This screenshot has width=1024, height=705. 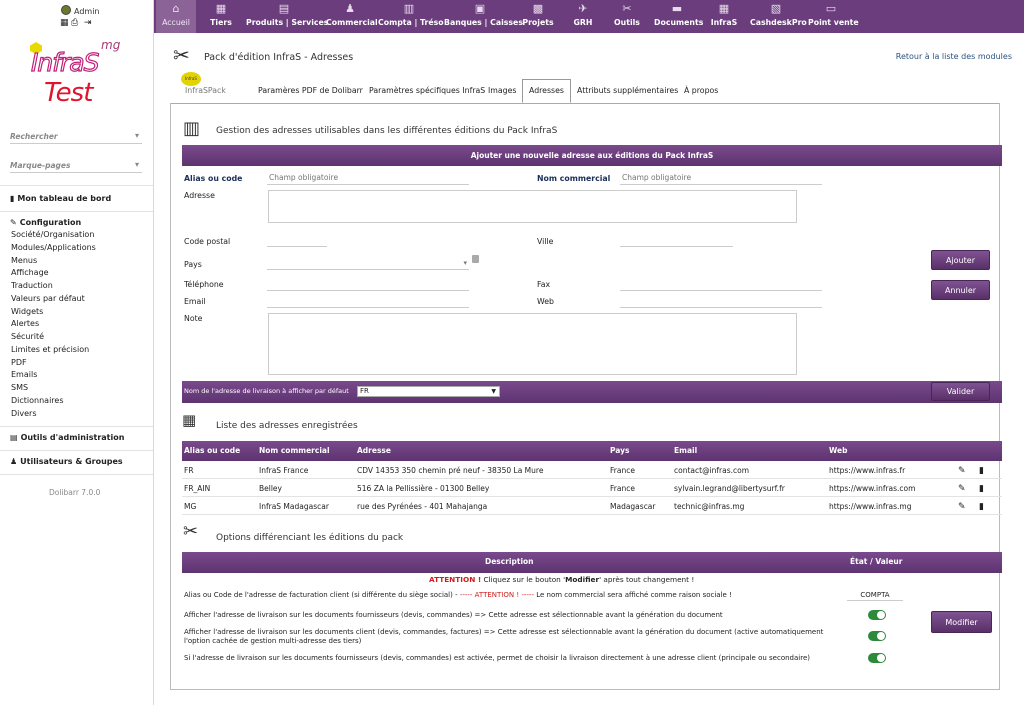 What do you see at coordinates (721, 301) in the screenshot?
I see `web-input` at bounding box center [721, 301].